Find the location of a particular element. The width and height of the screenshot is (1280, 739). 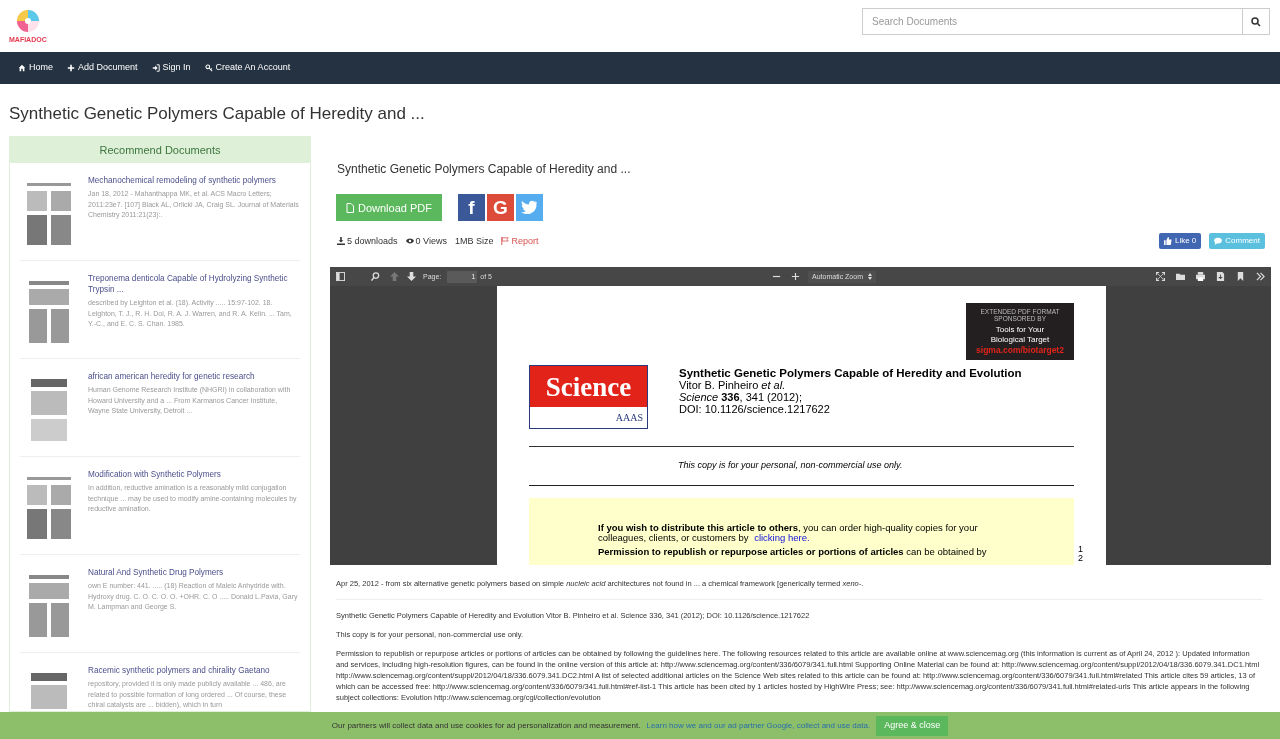

stat-label: 0 Views is located at coordinates (426, 241).